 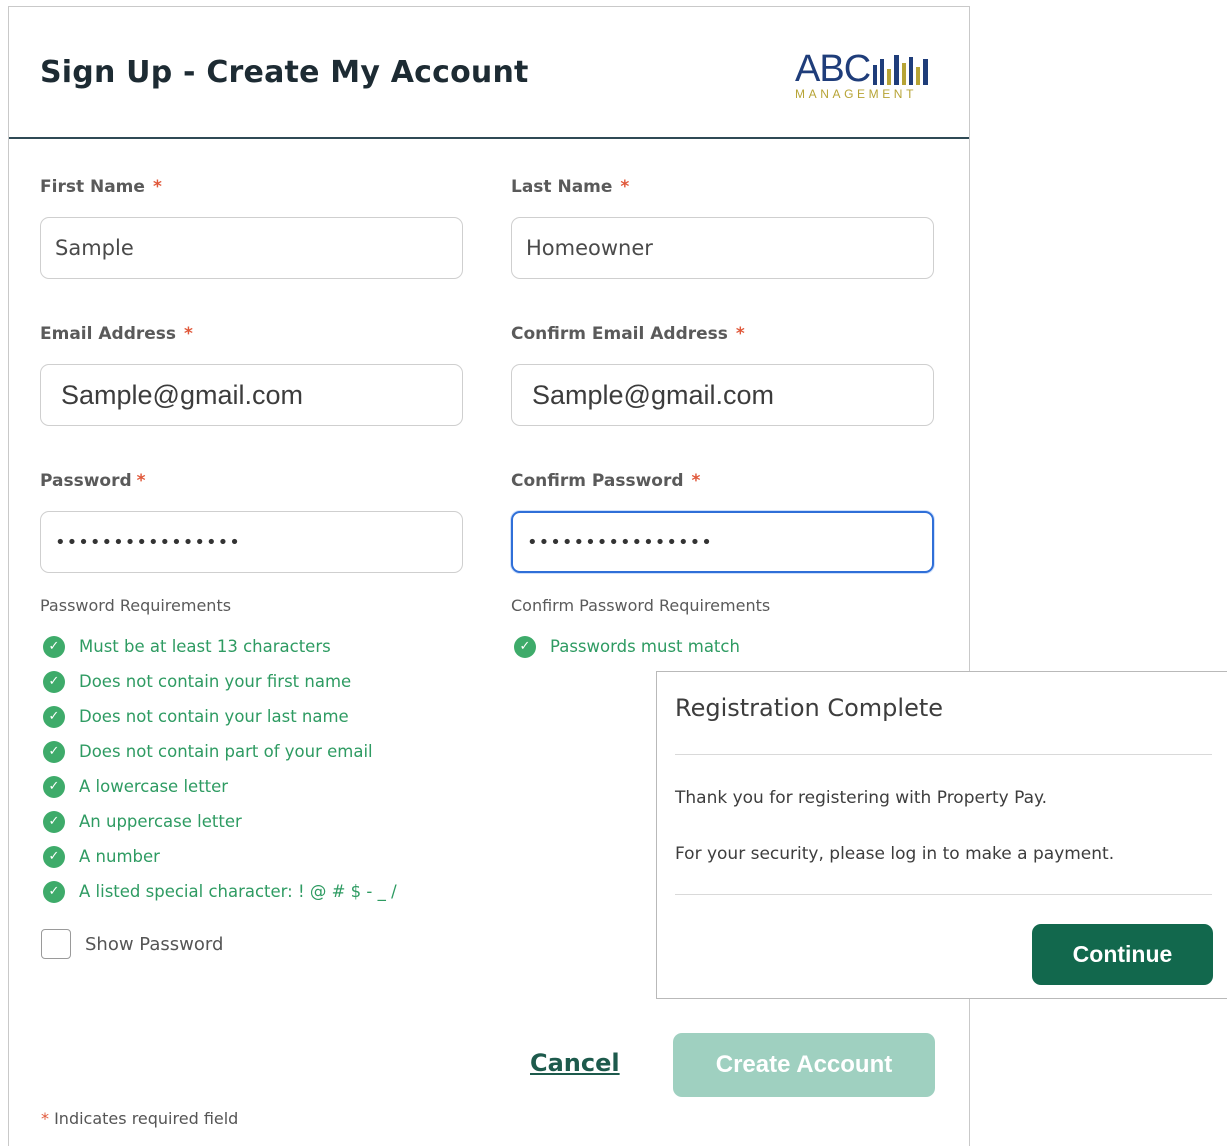 I want to click on password-input: ••••••••••••••••, so click(x=251, y=542).